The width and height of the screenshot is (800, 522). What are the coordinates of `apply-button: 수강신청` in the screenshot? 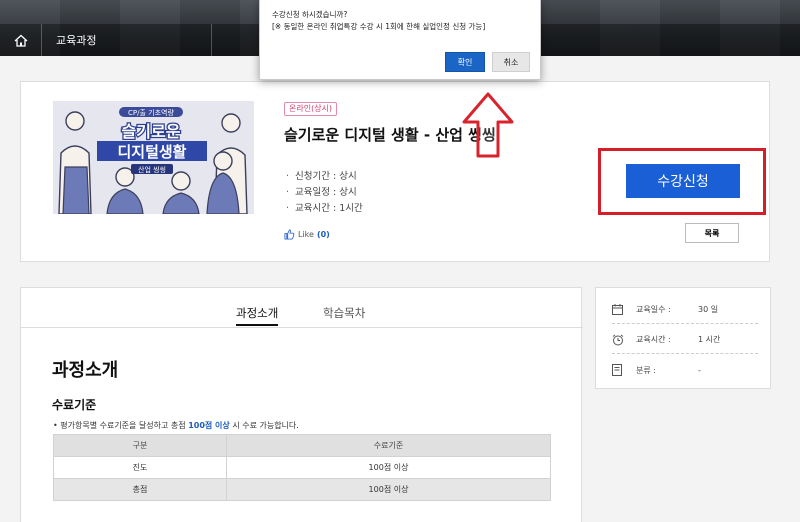 It's located at (683, 181).